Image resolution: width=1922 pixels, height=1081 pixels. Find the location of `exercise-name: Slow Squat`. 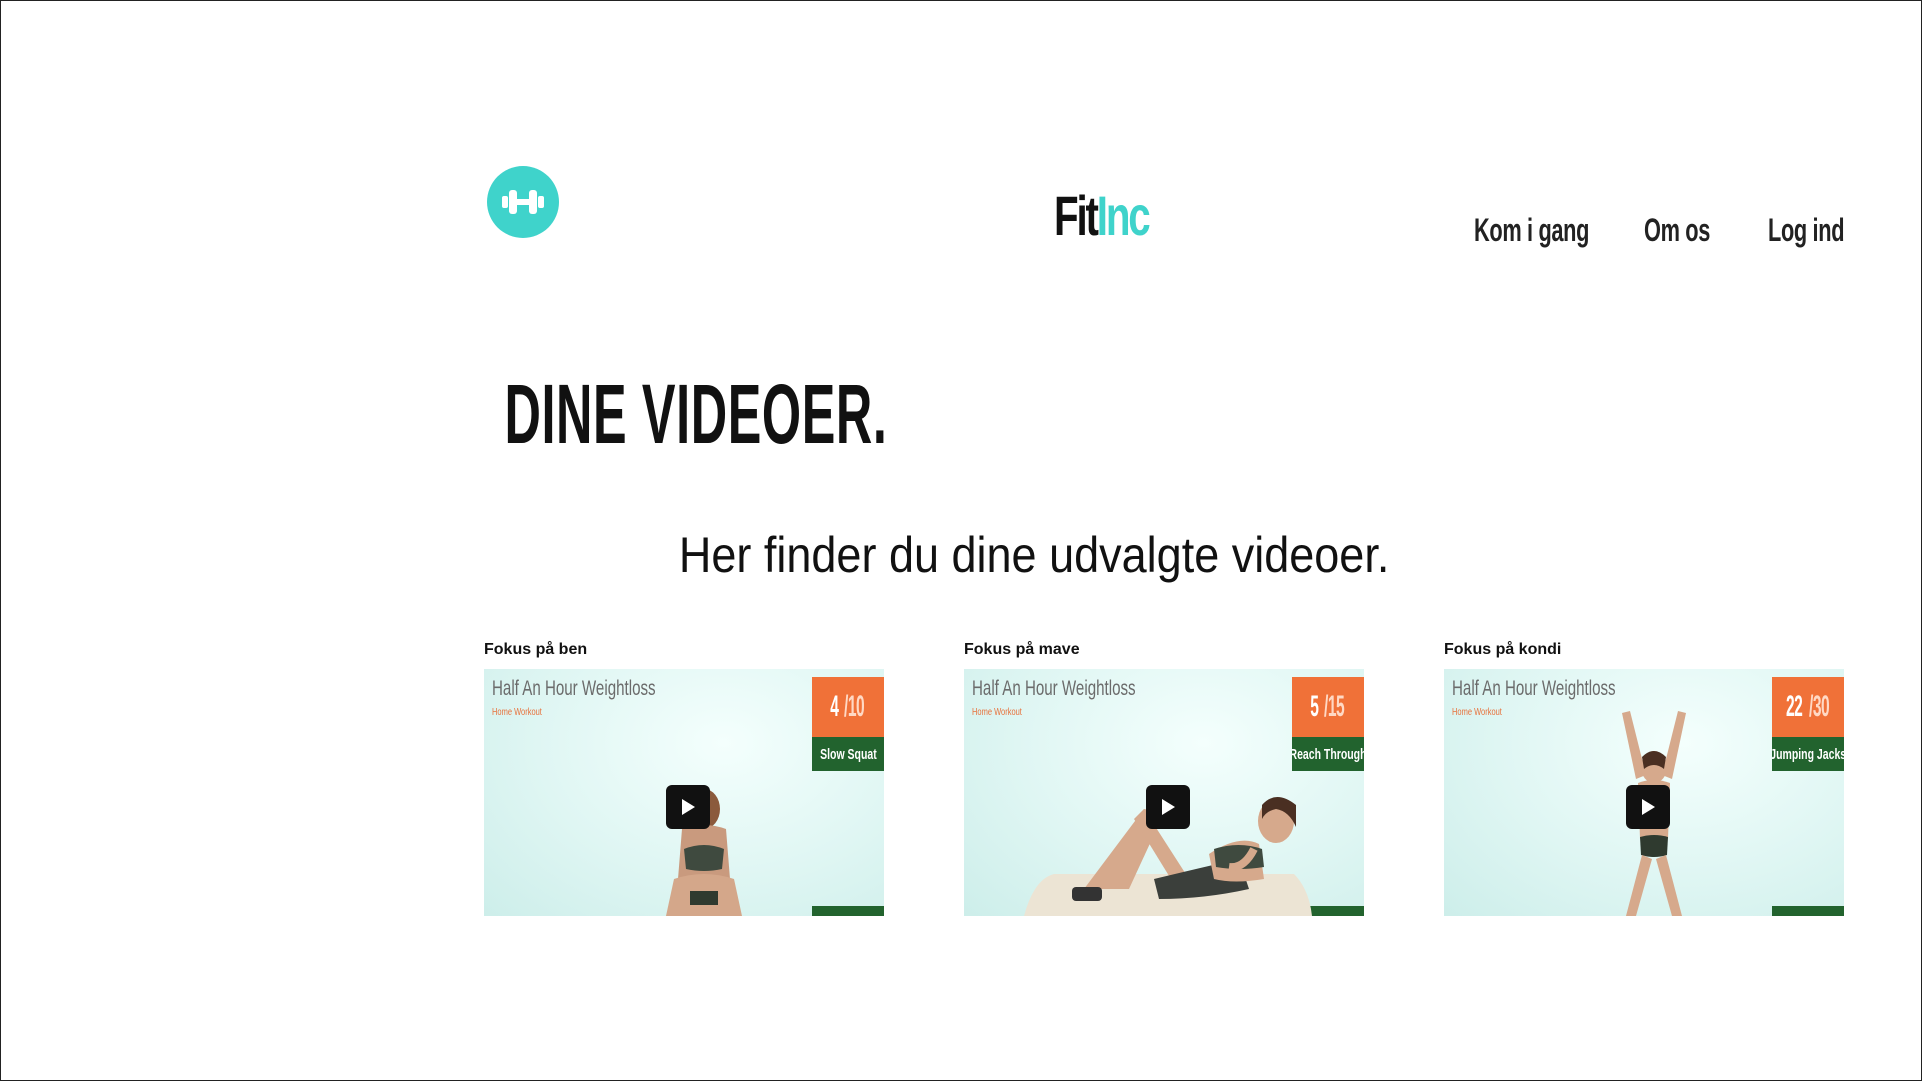

exercise-name: Slow Squat is located at coordinates (848, 754).